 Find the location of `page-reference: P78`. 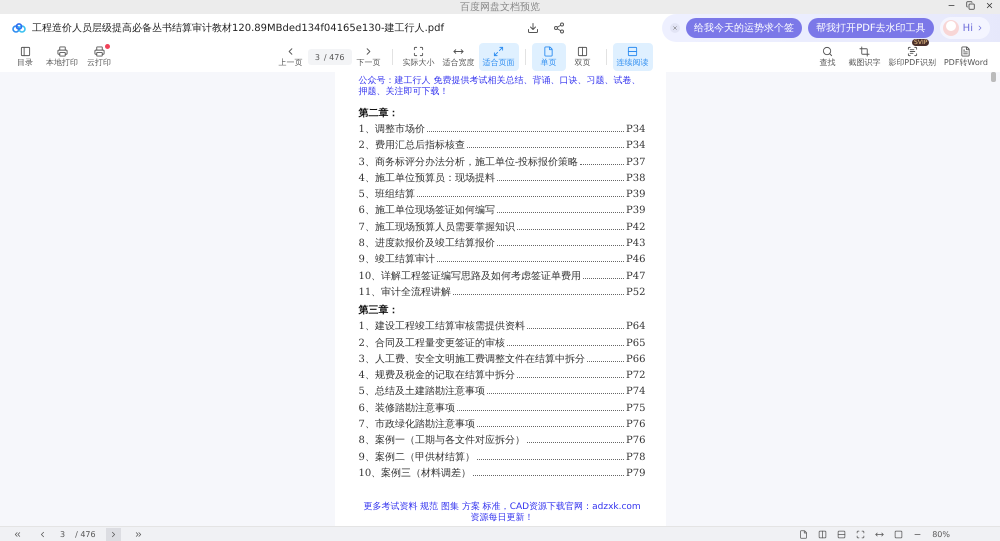

page-reference: P78 is located at coordinates (636, 457).